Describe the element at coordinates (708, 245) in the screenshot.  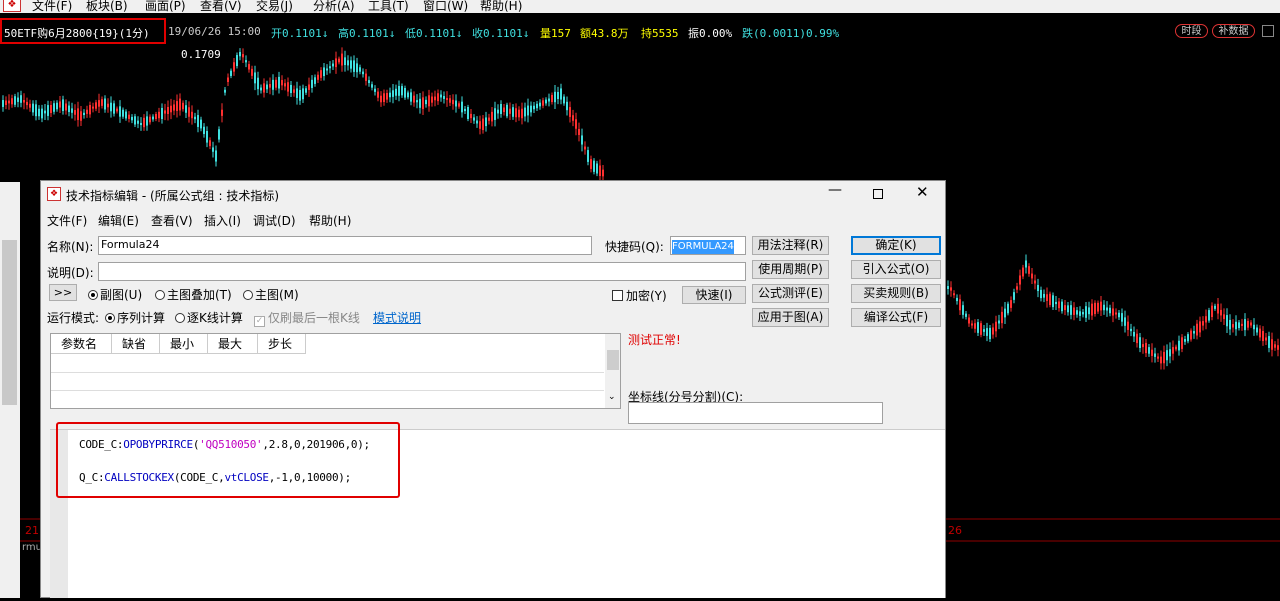
I see `shortcut-input: FORMULA24` at that location.